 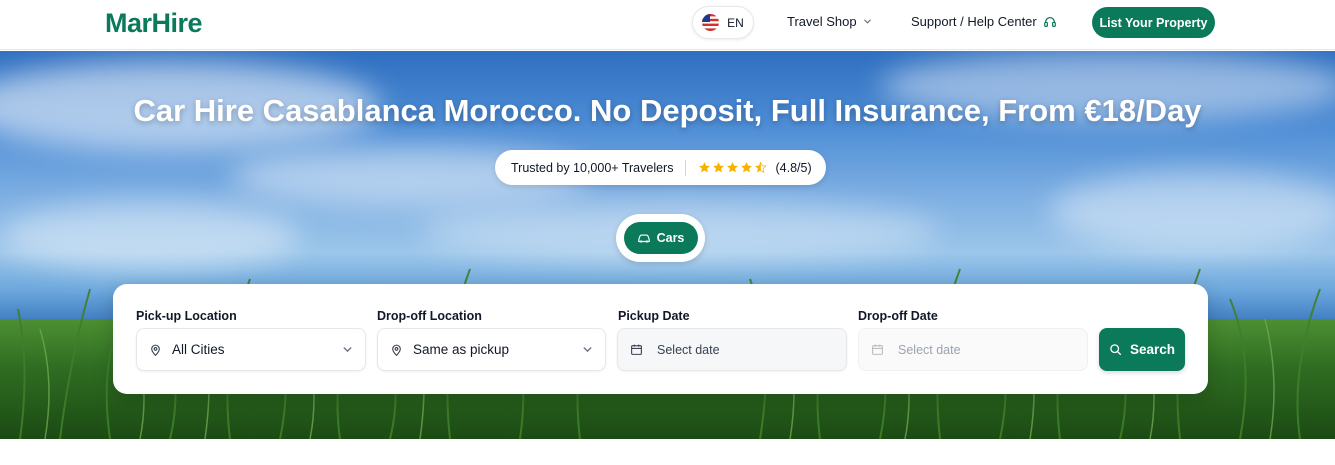 I want to click on tab-cars: Cars, so click(x=660, y=238).